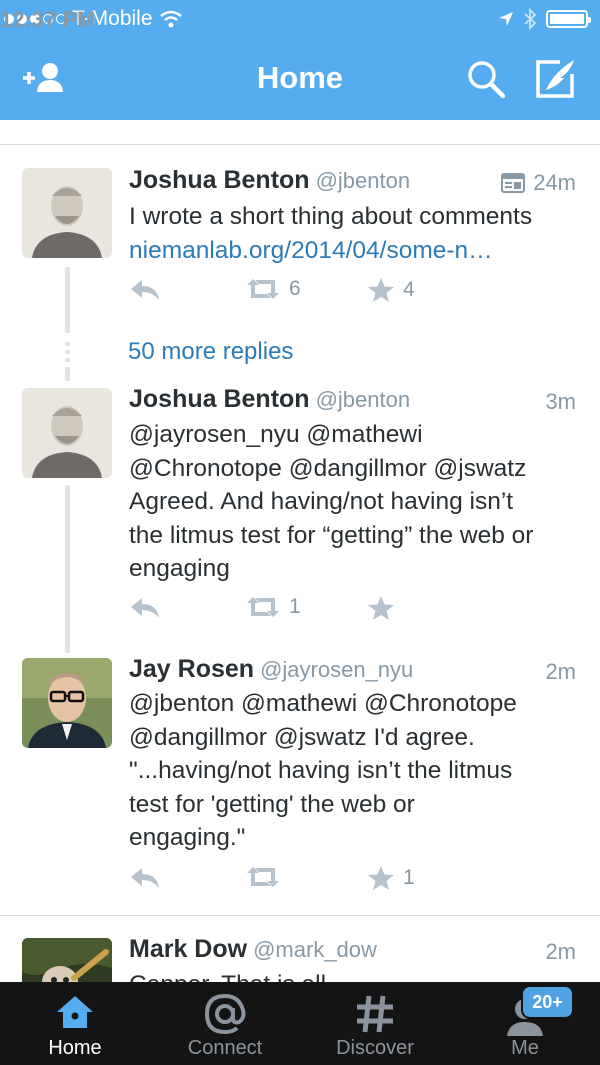 The height and width of the screenshot is (1065, 600). I want to click on location-icon, so click(506, 19).